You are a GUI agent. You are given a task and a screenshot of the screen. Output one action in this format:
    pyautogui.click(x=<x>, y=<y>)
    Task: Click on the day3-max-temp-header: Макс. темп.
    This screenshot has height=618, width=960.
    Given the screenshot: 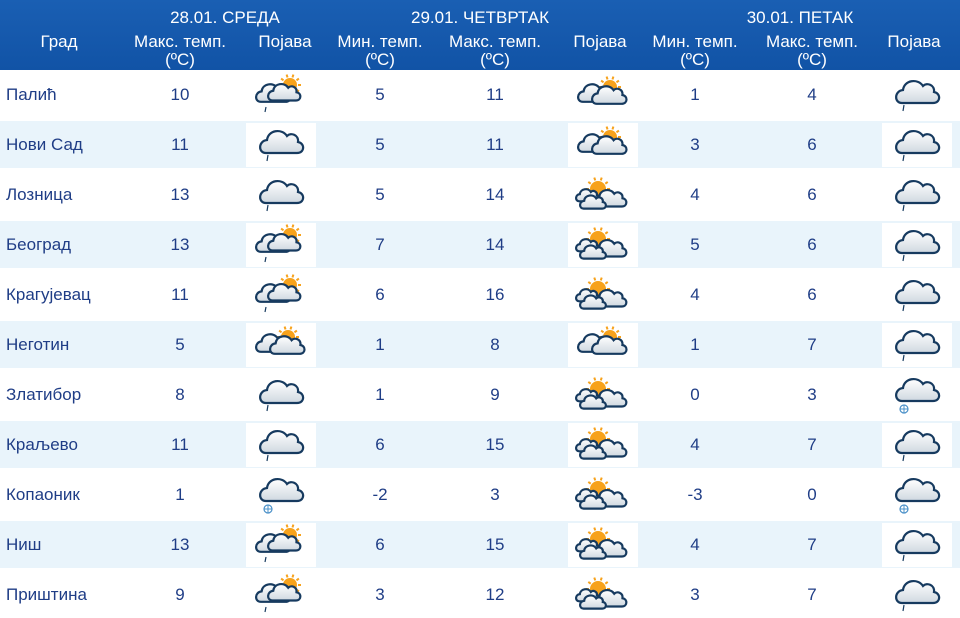 What is the action you would take?
    pyautogui.click(x=812, y=41)
    